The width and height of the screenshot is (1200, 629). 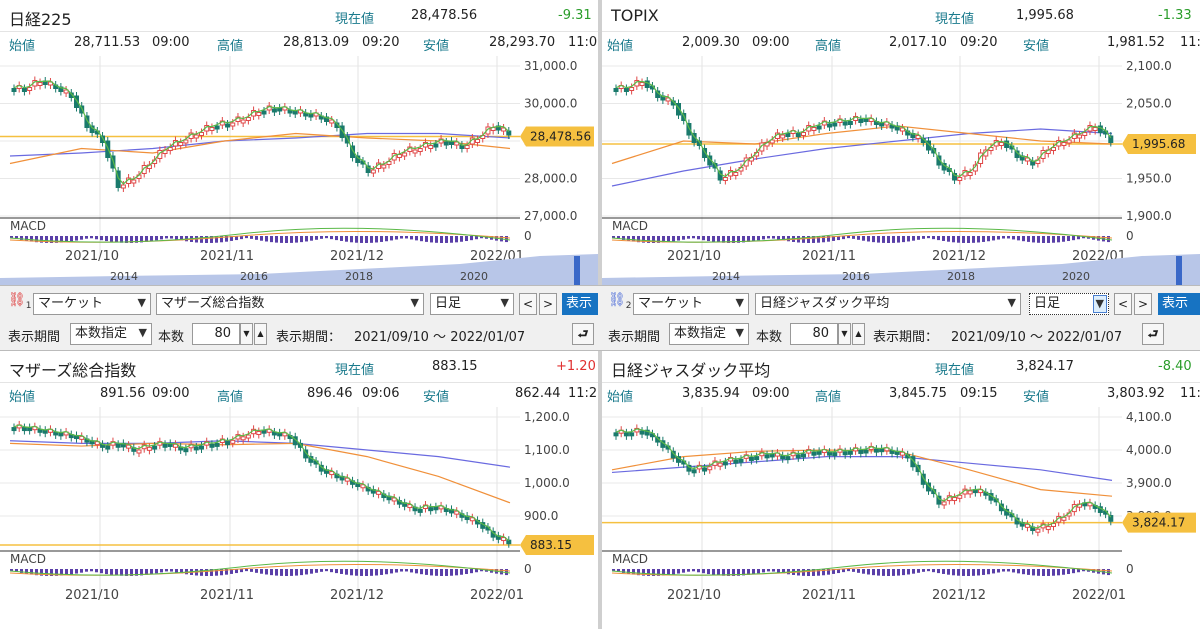 What do you see at coordinates (888, 304) in the screenshot?
I see `index-select: 日経ジャスダック平均 ▼` at bounding box center [888, 304].